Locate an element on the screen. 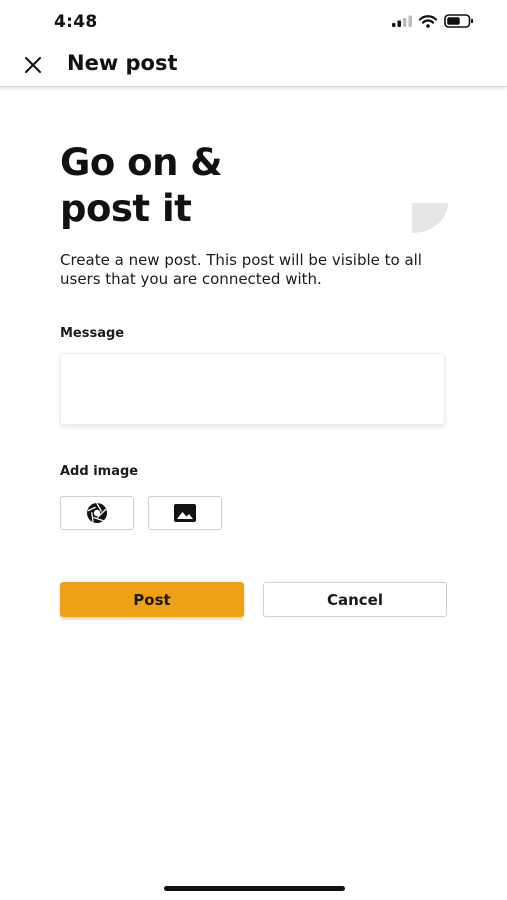  cancel-button: Cancel is located at coordinates (355, 599).